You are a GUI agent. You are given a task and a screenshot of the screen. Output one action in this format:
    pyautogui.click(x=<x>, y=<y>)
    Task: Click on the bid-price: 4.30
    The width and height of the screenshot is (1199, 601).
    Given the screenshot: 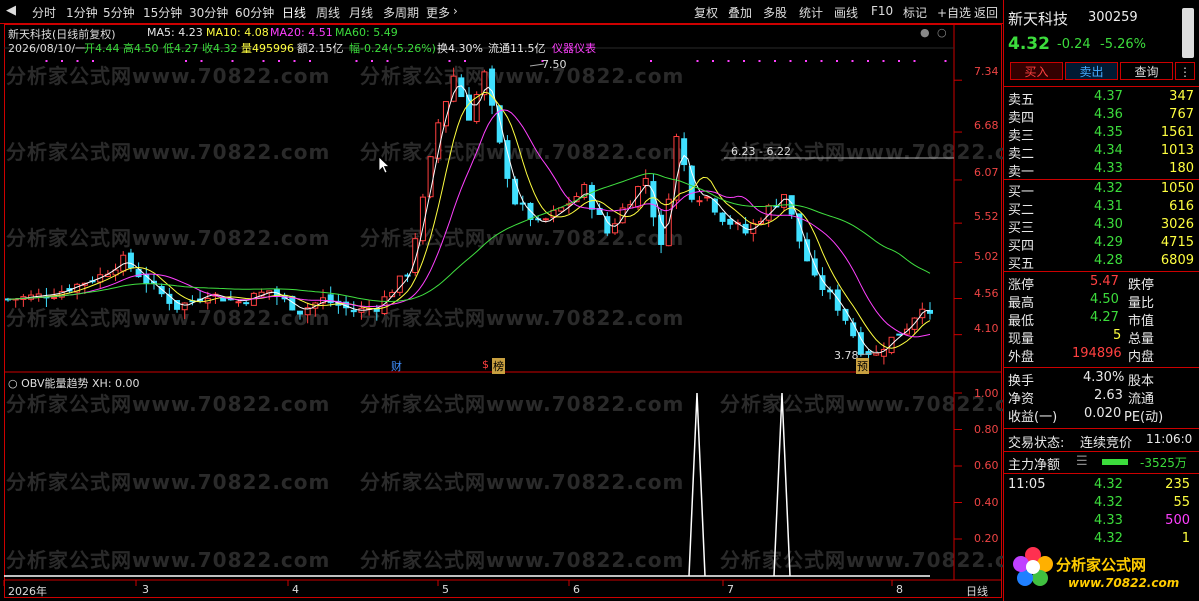 What is the action you would take?
    pyautogui.click(x=1108, y=224)
    